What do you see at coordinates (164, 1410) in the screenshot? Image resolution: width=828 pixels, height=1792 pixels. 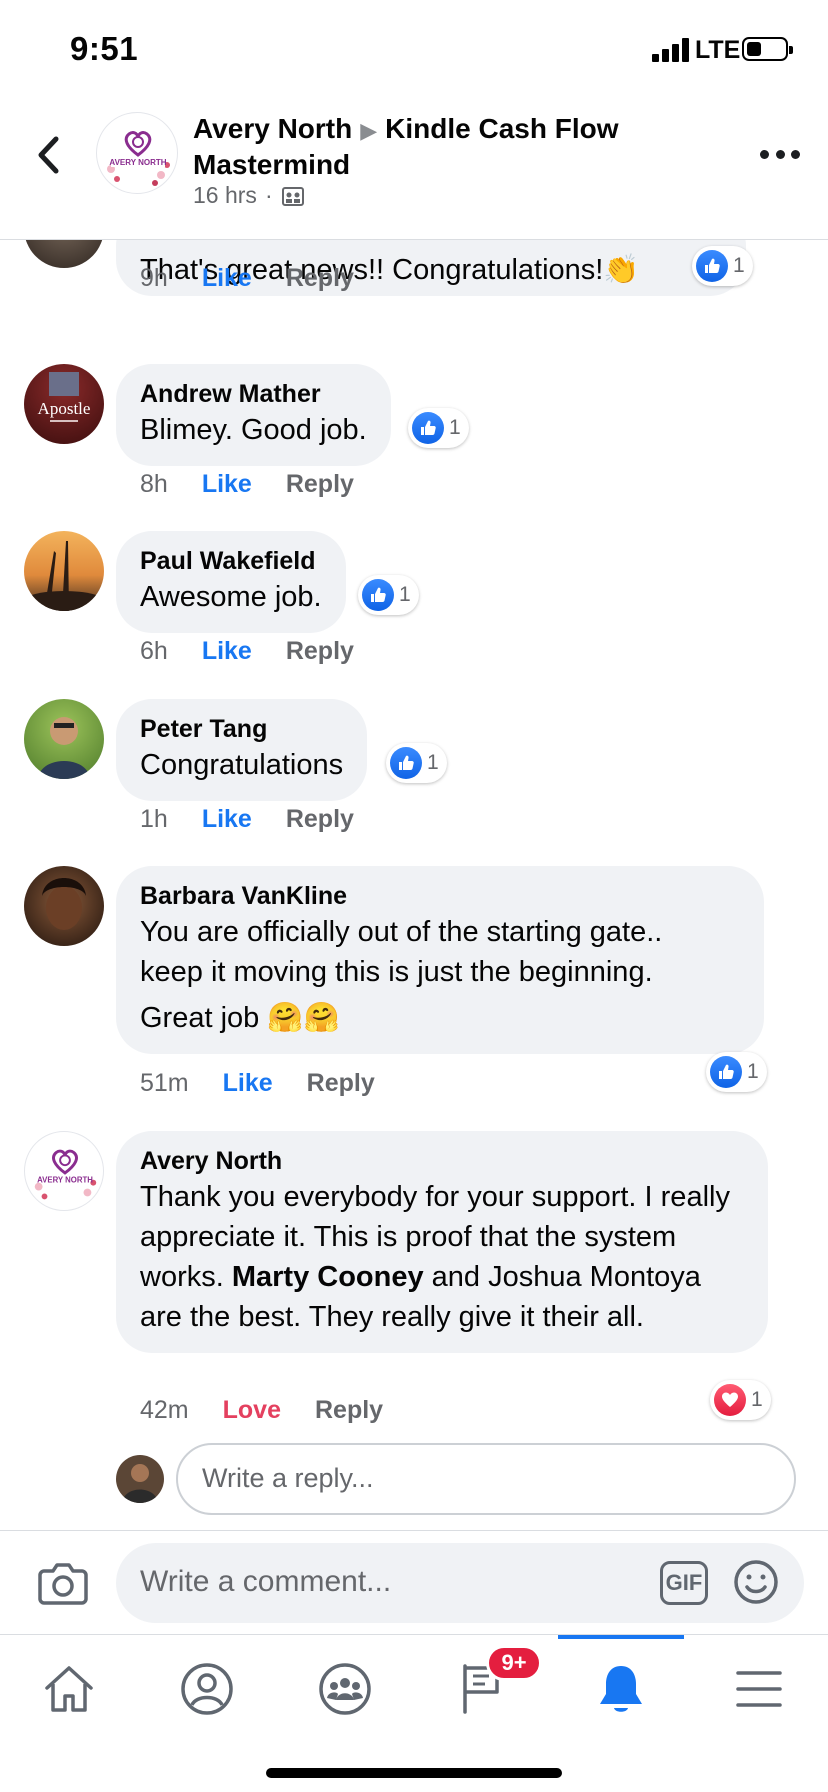 I see `comment-time: 42m` at bounding box center [164, 1410].